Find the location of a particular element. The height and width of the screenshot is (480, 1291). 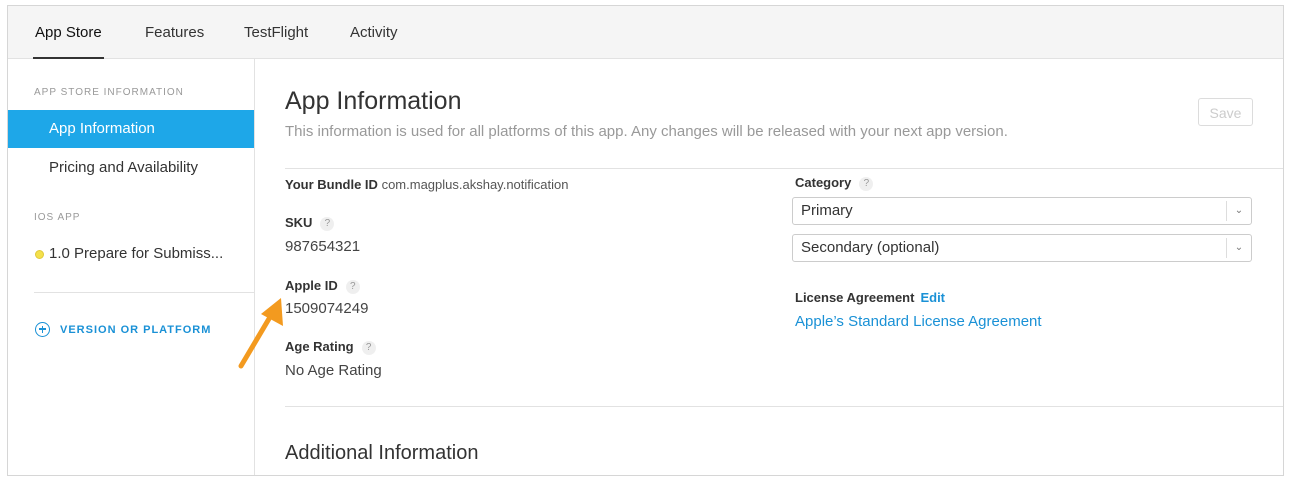

tab-testflight: TestFlight is located at coordinates (276, 32).